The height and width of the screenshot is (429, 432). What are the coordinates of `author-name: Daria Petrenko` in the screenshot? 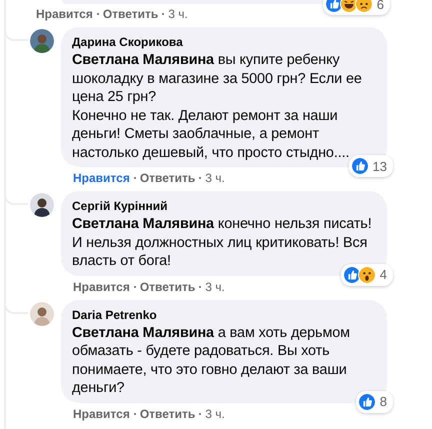 It's located at (114, 314).